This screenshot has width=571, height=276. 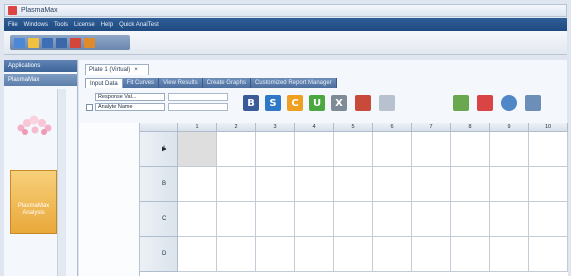 I want to click on menu-quick: Quick AnalTest, so click(x=139, y=25).